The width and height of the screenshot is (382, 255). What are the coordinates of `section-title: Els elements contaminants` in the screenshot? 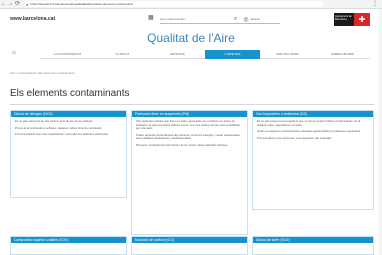 It's located at (70, 93).